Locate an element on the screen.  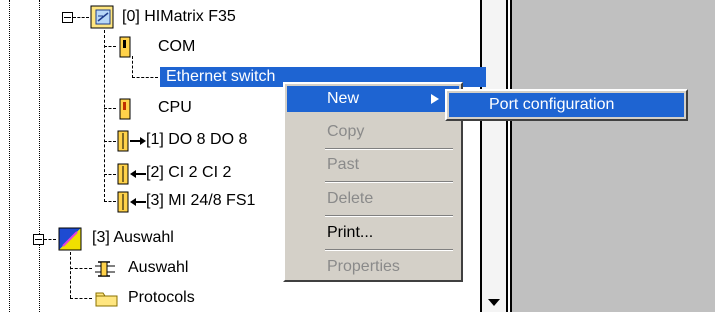
tree-item-auswahl-root: [3] Auswahl is located at coordinates (133, 238).